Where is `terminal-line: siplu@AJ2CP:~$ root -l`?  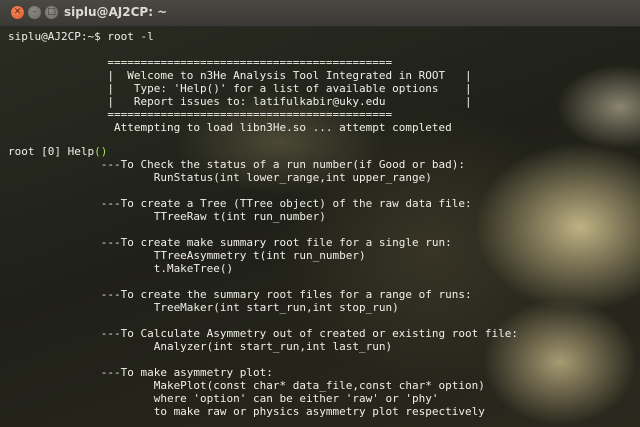
terminal-line: siplu@AJ2CP:~$ root -l is located at coordinates (81, 36).